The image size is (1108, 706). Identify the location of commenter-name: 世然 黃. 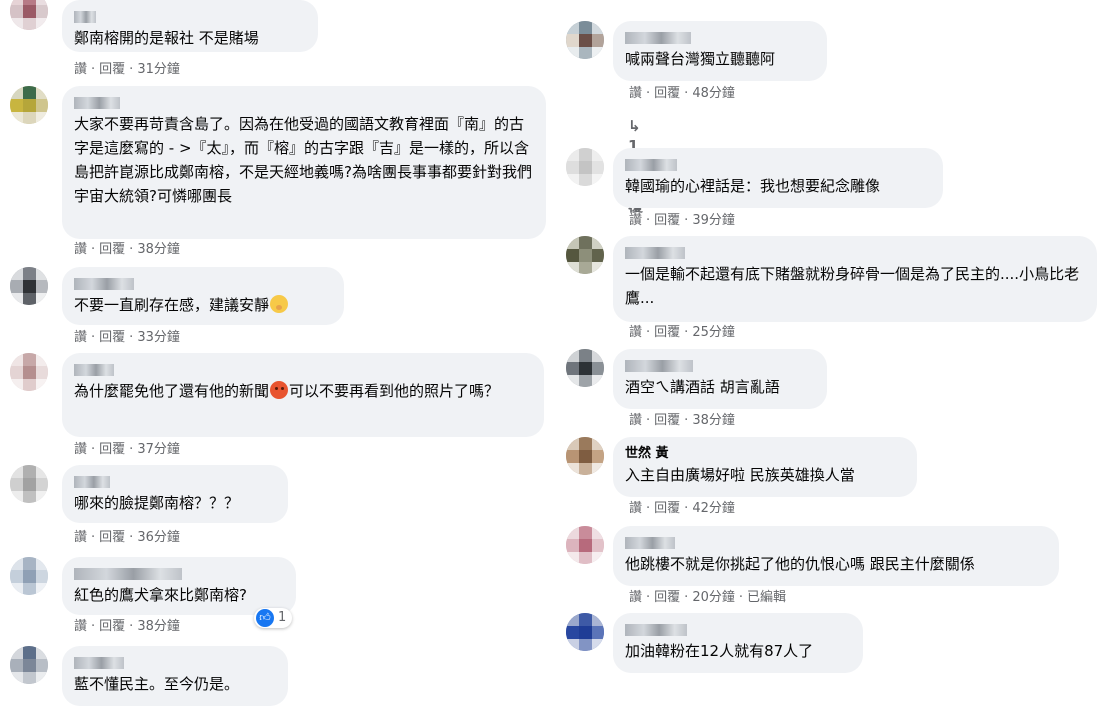
(765, 453).